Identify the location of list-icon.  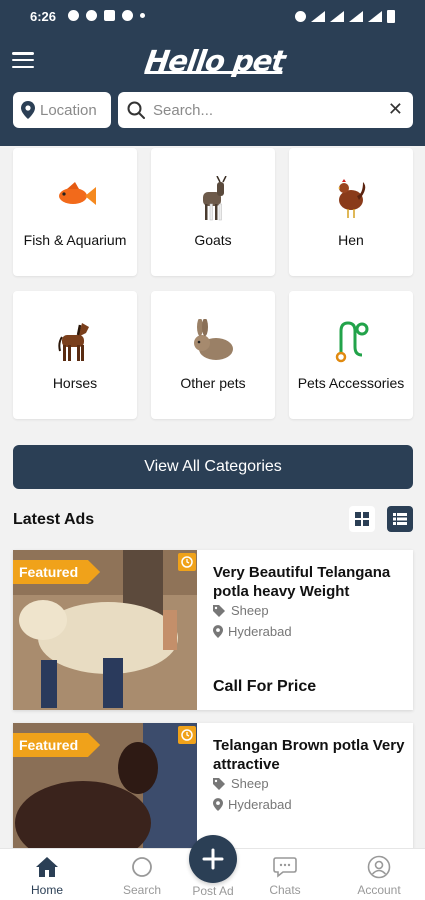
(400, 519).